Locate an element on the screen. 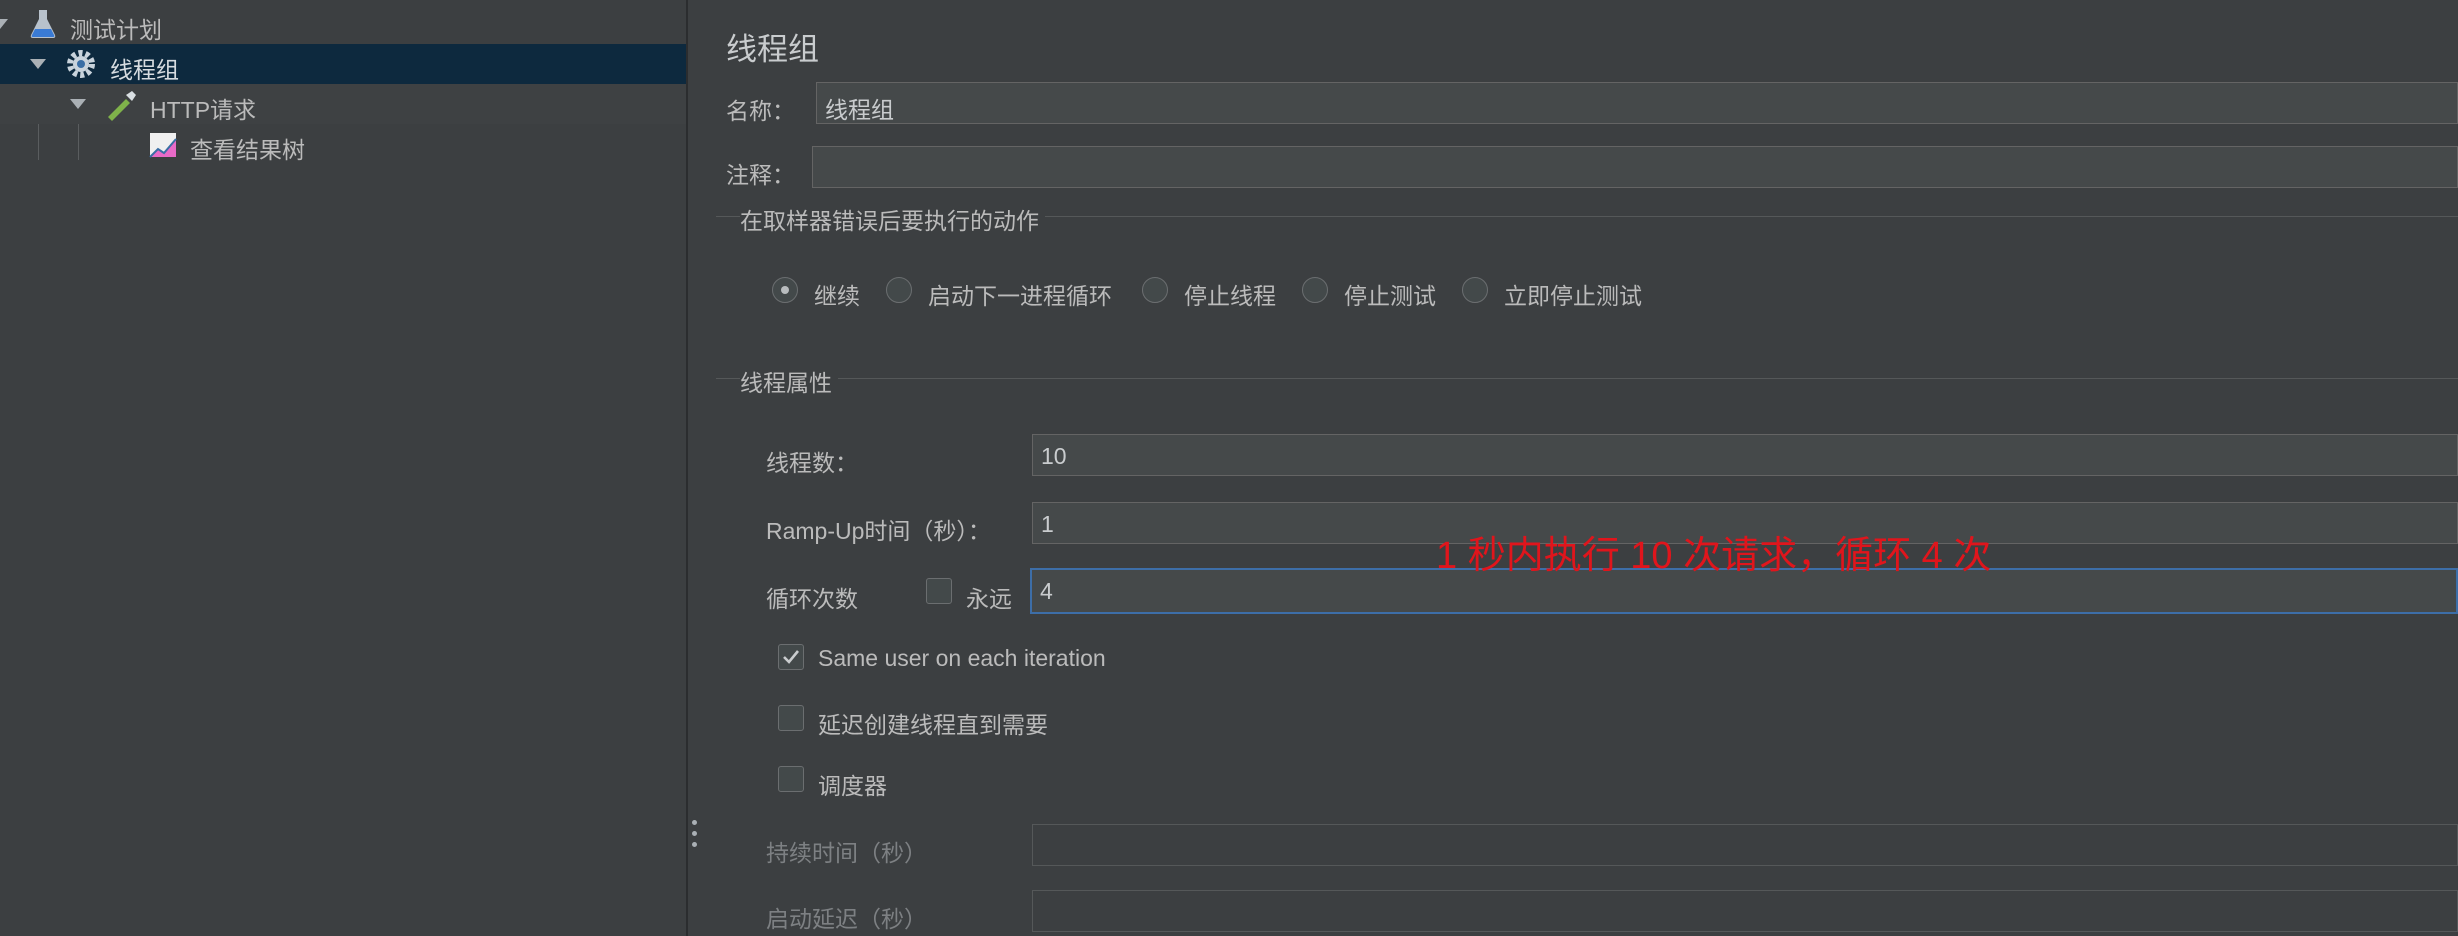  tree-item-label: HTTP请求 is located at coordinates (203, 110).